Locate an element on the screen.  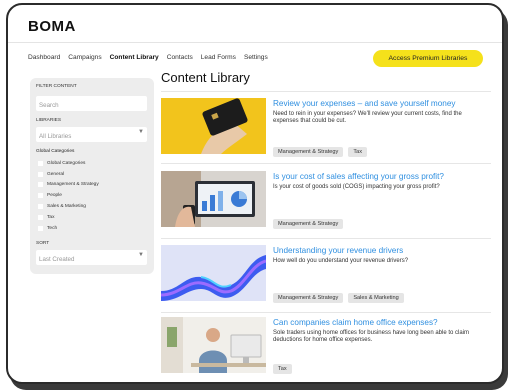
tag: Sales & Marketing is located at coordinates (376, 298).